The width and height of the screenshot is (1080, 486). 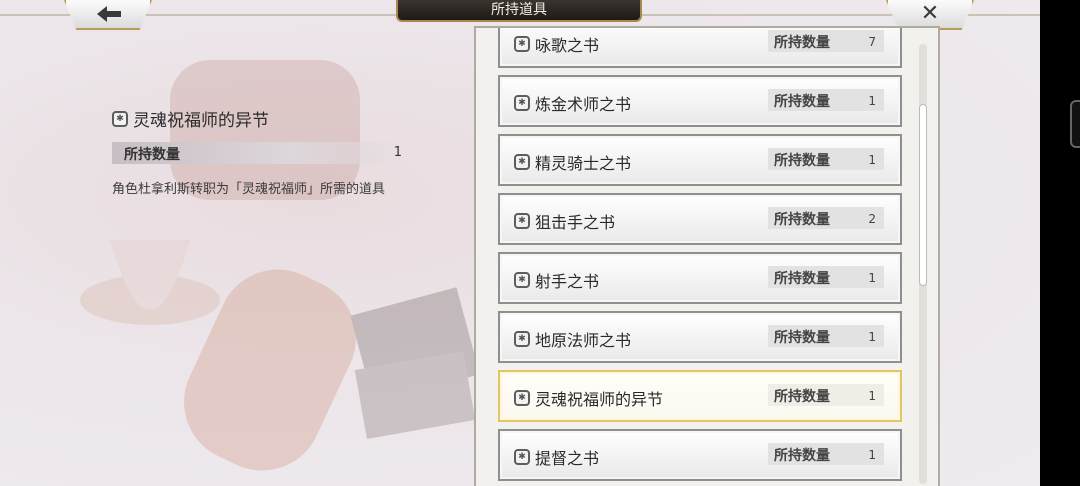 I want to click on detail-count-label: 所持数量, so click(x=152, y=155).